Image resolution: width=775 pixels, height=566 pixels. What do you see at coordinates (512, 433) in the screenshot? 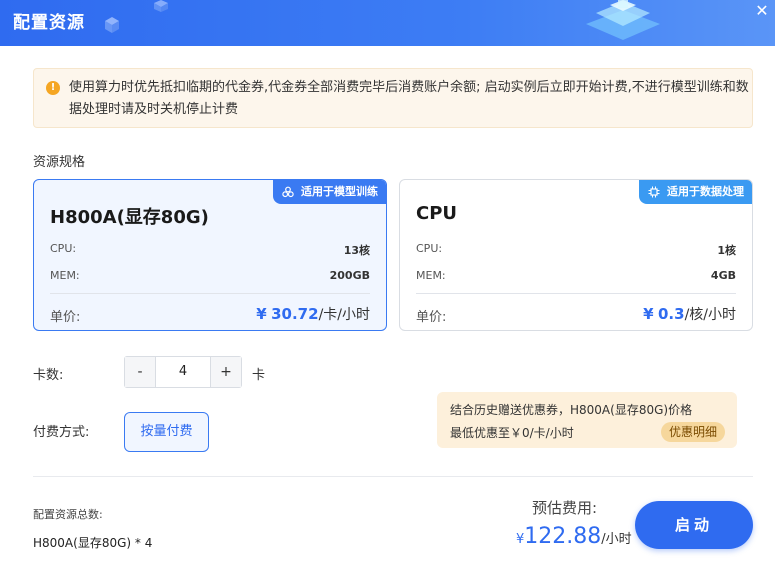
I see `promo-text-2: 最低优惠至￥0/卡/小时` at bounding box center [512, 433].